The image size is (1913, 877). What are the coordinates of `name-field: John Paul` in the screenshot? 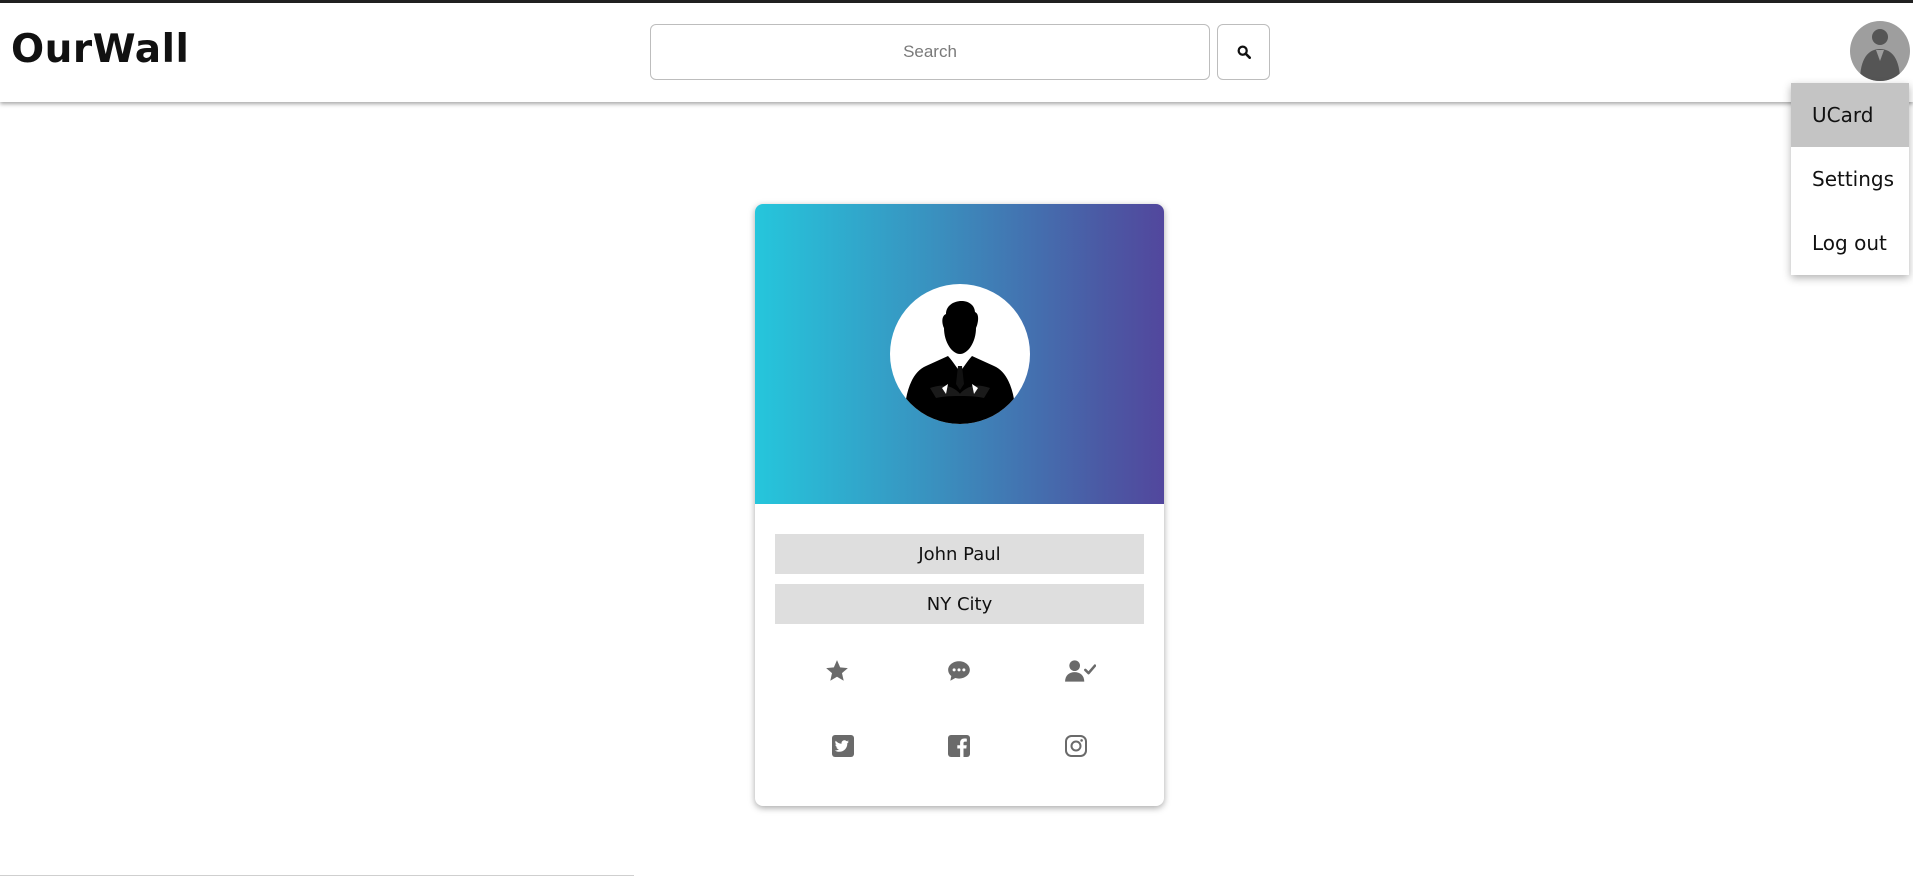 It's located at (959, 554).